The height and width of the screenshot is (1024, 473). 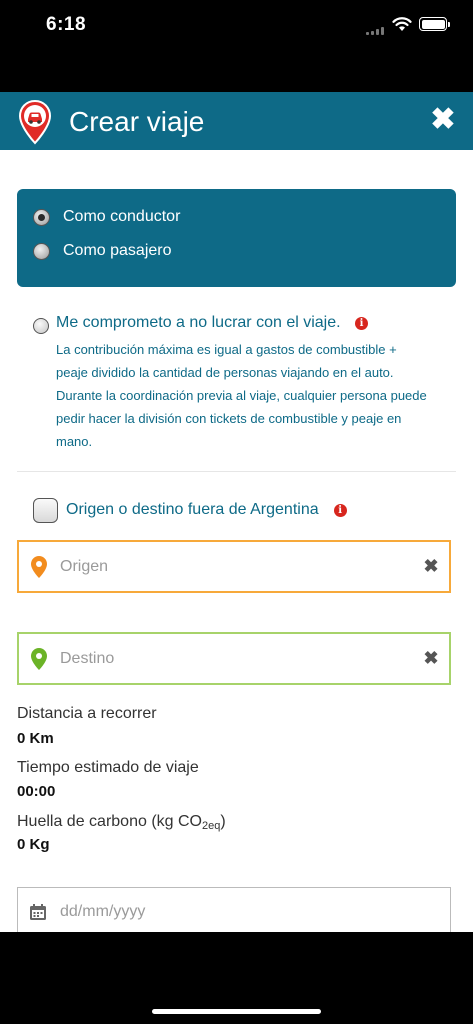 I want to click on origin-field: Origen ✖, so click(x=234, y=566).